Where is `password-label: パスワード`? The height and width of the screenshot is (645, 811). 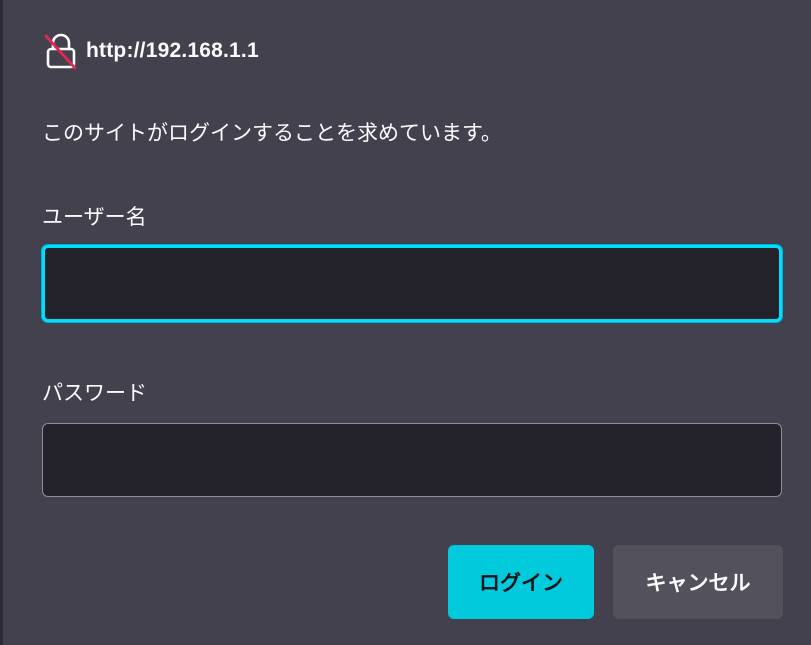 password-label: パスワード is located at coordinates (94, 393).